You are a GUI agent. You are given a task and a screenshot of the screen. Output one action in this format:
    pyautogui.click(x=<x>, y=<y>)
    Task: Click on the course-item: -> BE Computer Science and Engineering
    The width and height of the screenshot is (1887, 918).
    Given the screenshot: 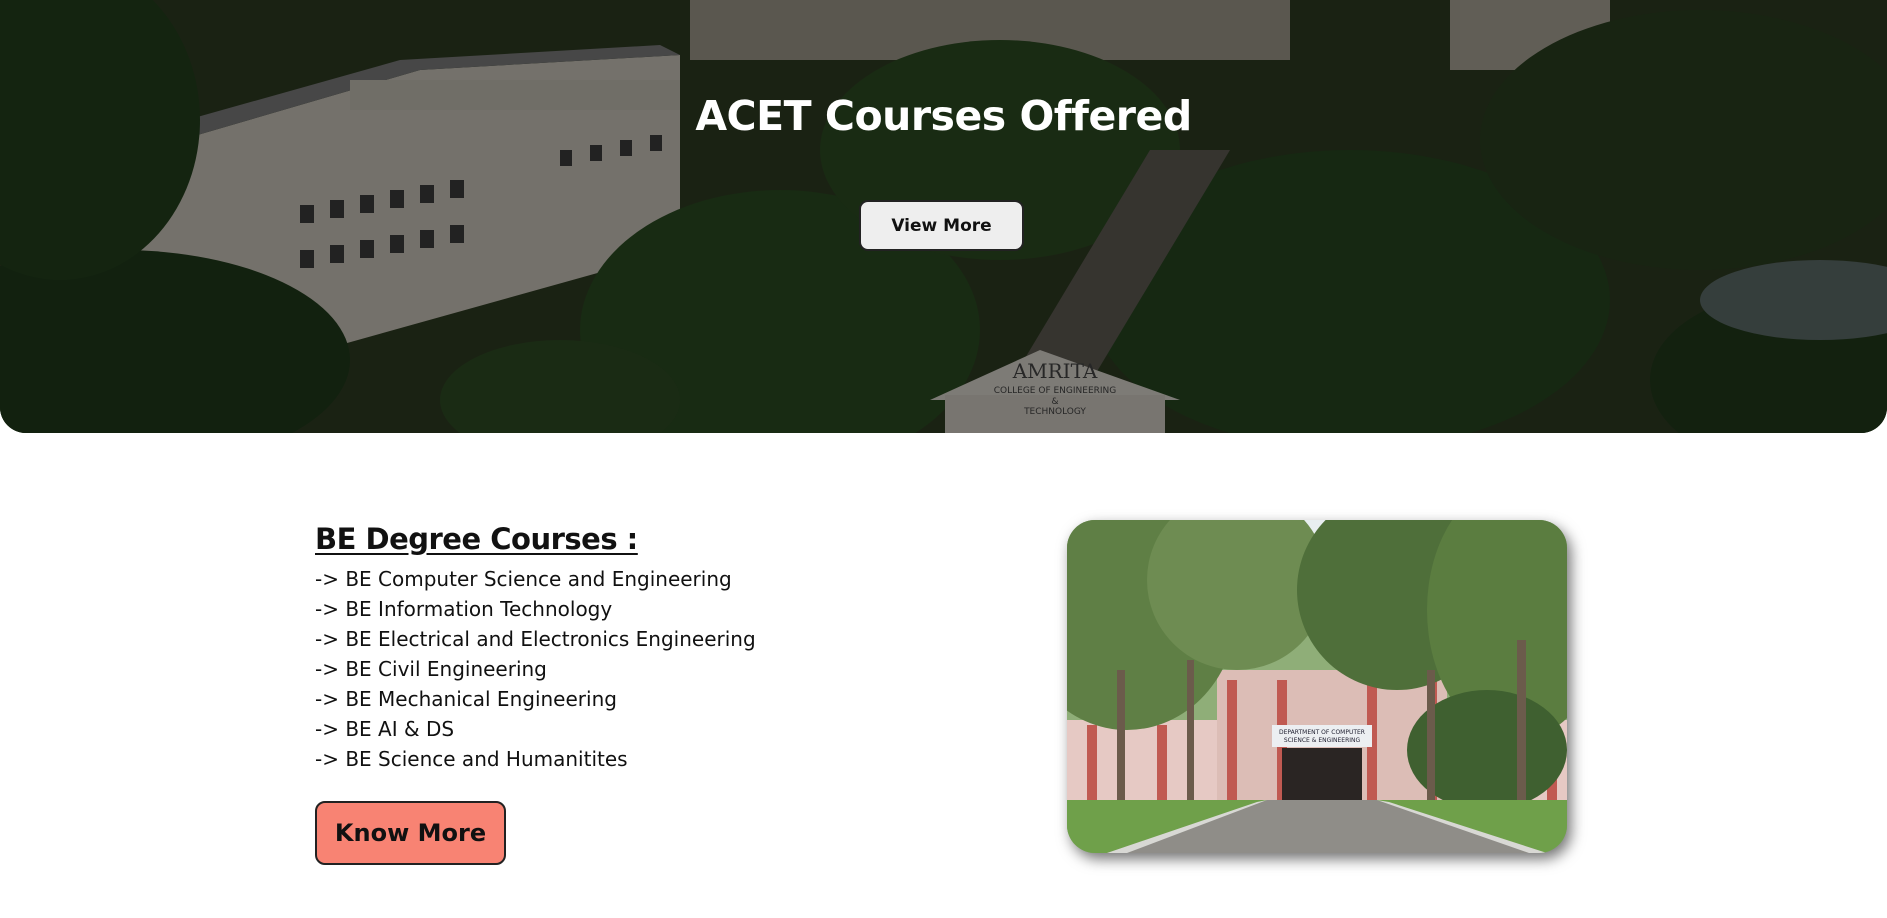 What is the action you would take?
    pyautogui.click(x=523, y=579)
    